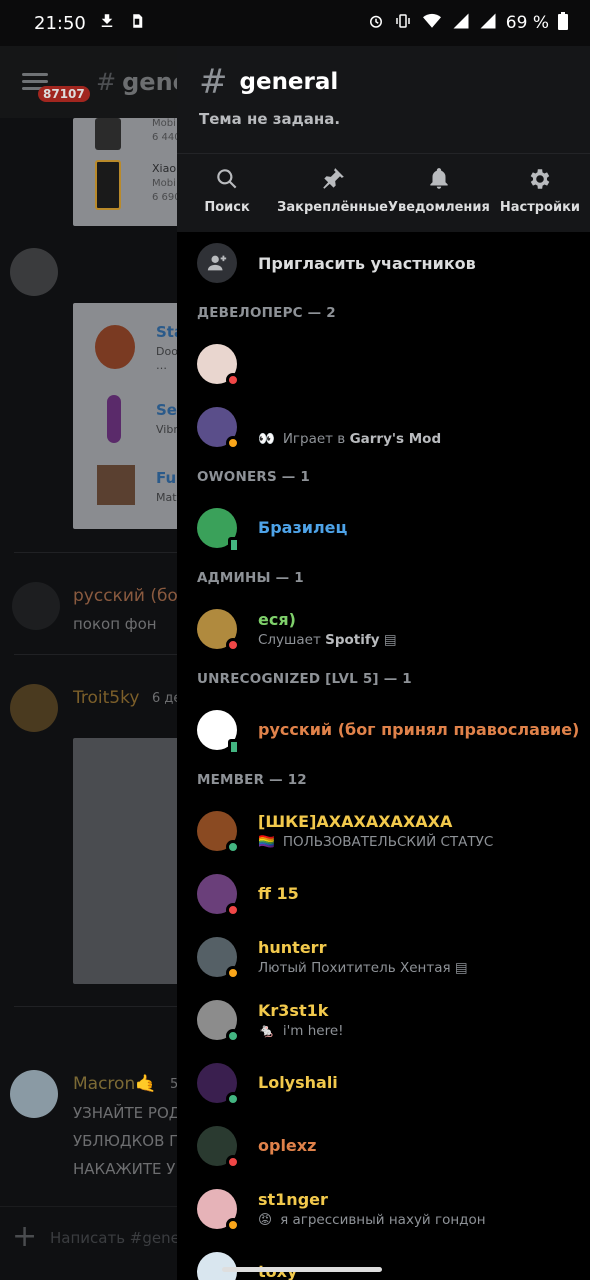 This screenshot has width=590, height=1280. Describe the element at coordinates (287, 1145) in the screenshot. I see `member-info: oplexz` at that location.